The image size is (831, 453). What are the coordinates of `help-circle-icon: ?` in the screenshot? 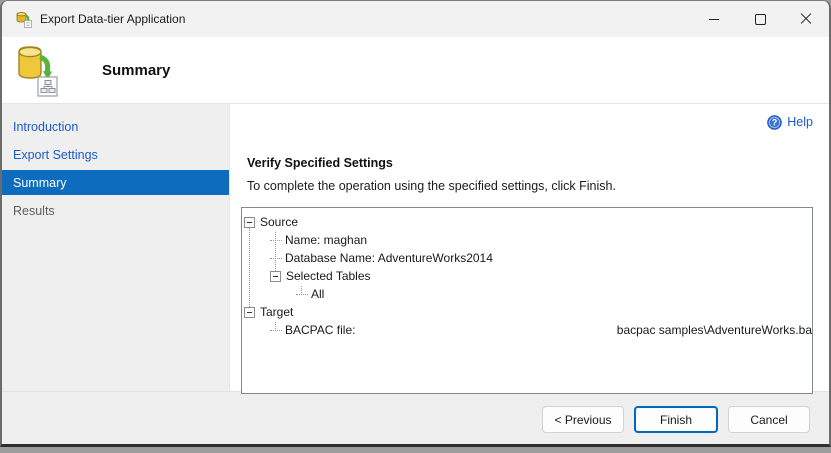 It's located at (775, 122).